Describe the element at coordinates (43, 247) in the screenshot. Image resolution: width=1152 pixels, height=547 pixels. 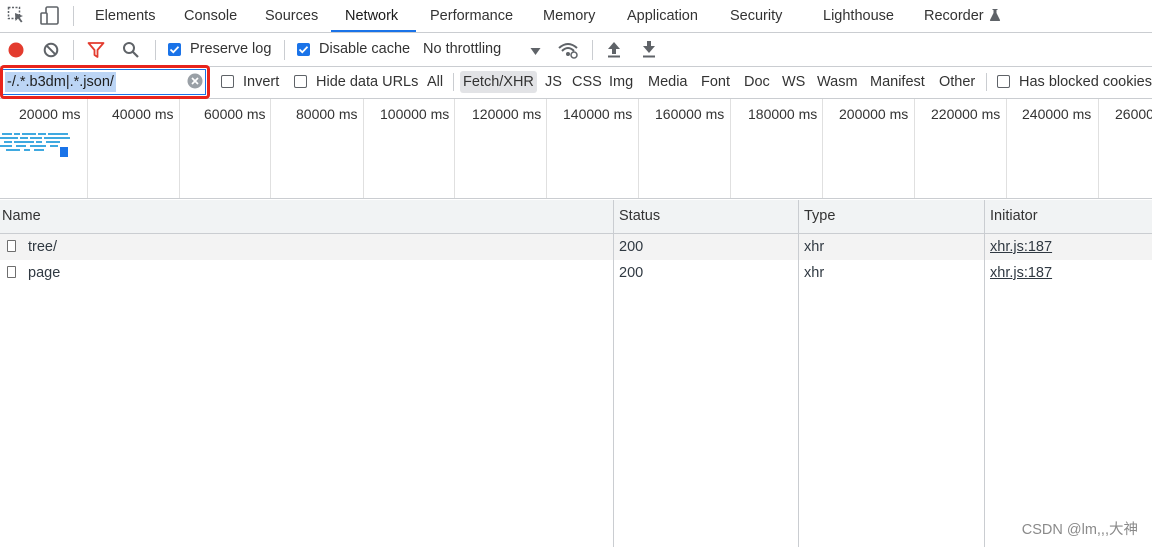
I see `request-name: tree/` at that location.